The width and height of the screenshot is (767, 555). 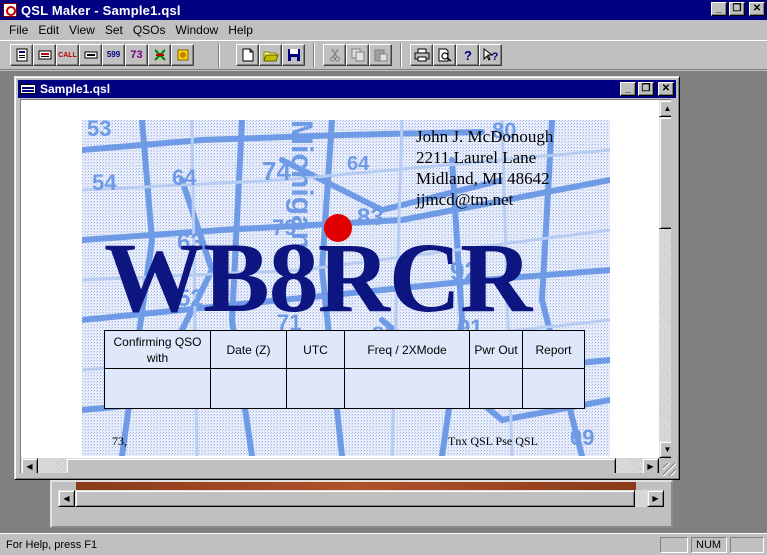 I want to click on scroll-up-arrow-icon: ▲, so click(x=665, y=108).